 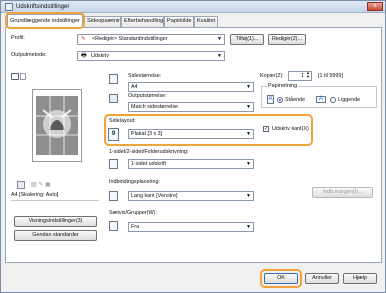 What do you see at coordinates (283, 86) in the screenshot?
I see `orientation-label: Papirretning` at bounding box center [283, 86].